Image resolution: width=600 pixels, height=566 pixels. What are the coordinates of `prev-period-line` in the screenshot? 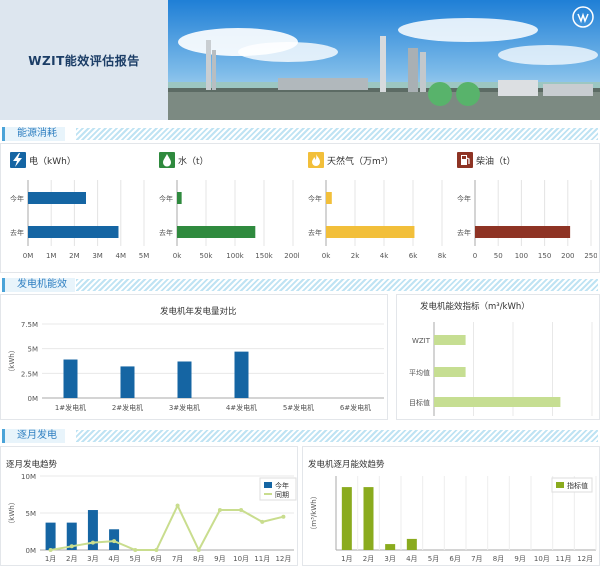 It's located at (167, 528).